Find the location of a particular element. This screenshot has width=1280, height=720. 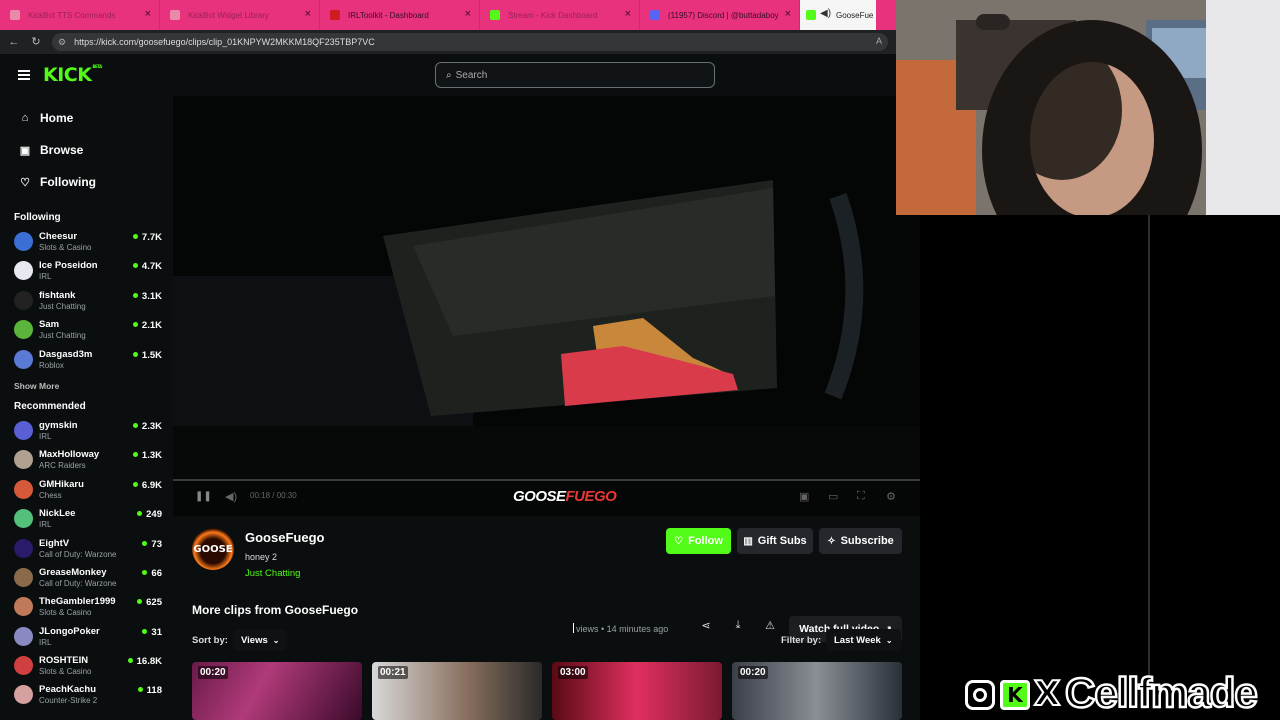

browser-tab: KickBot TTS Commands × is located at coordinates (80, 15).